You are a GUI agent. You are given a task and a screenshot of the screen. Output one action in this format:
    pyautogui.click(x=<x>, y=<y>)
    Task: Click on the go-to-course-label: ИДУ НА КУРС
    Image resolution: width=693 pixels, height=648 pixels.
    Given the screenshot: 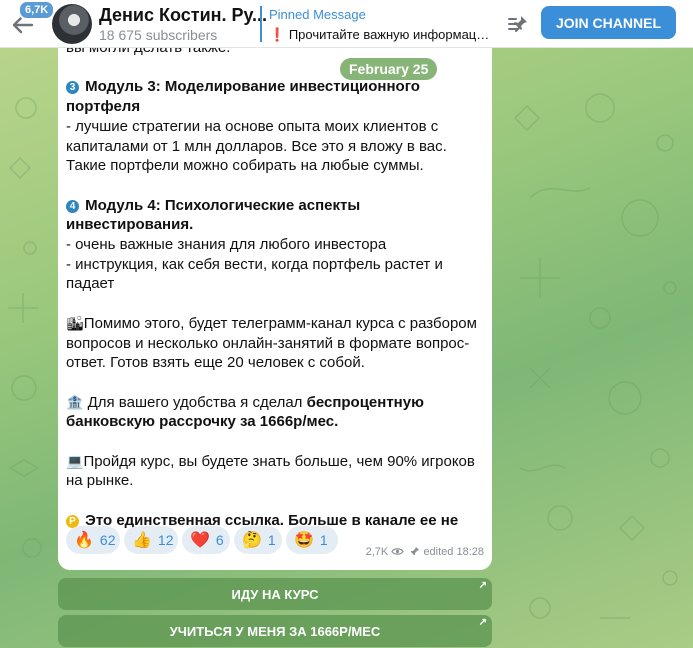 What is the action you would take?
    pyautogui.click(x=275, y=594)
    